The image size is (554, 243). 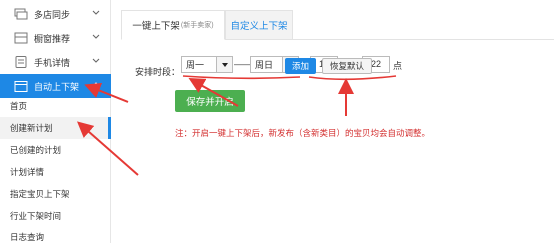 I want to click on stack-icon, so click(x=21, y=14).